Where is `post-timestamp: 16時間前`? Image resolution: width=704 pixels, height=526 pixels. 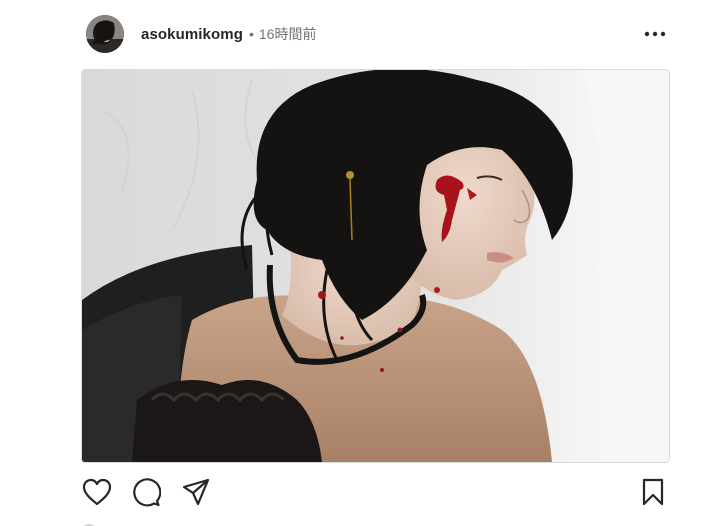
post-timestamp: 16時間前 is located at coordinates (288, 34).